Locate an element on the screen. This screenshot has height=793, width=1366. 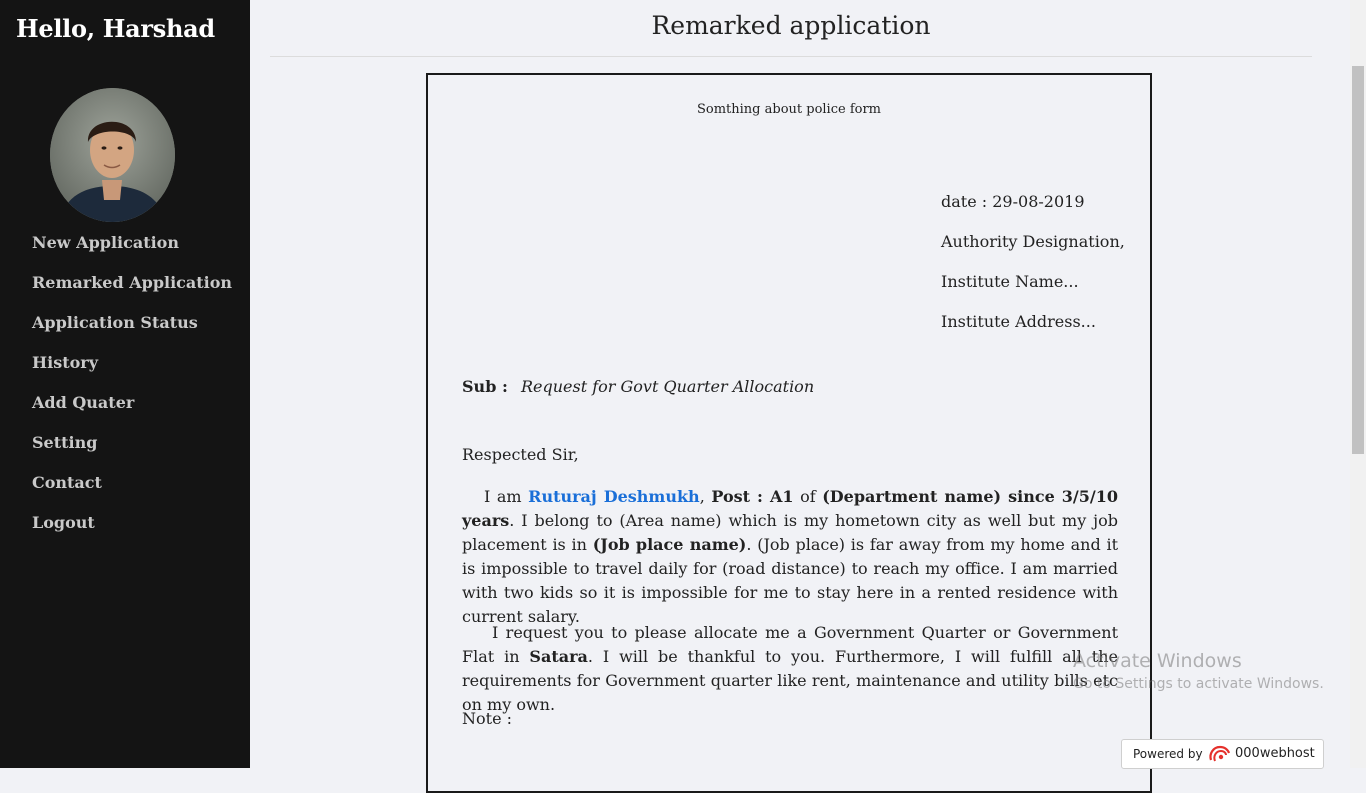
sidebar-item-history: History is located at coordinates (125, 364).